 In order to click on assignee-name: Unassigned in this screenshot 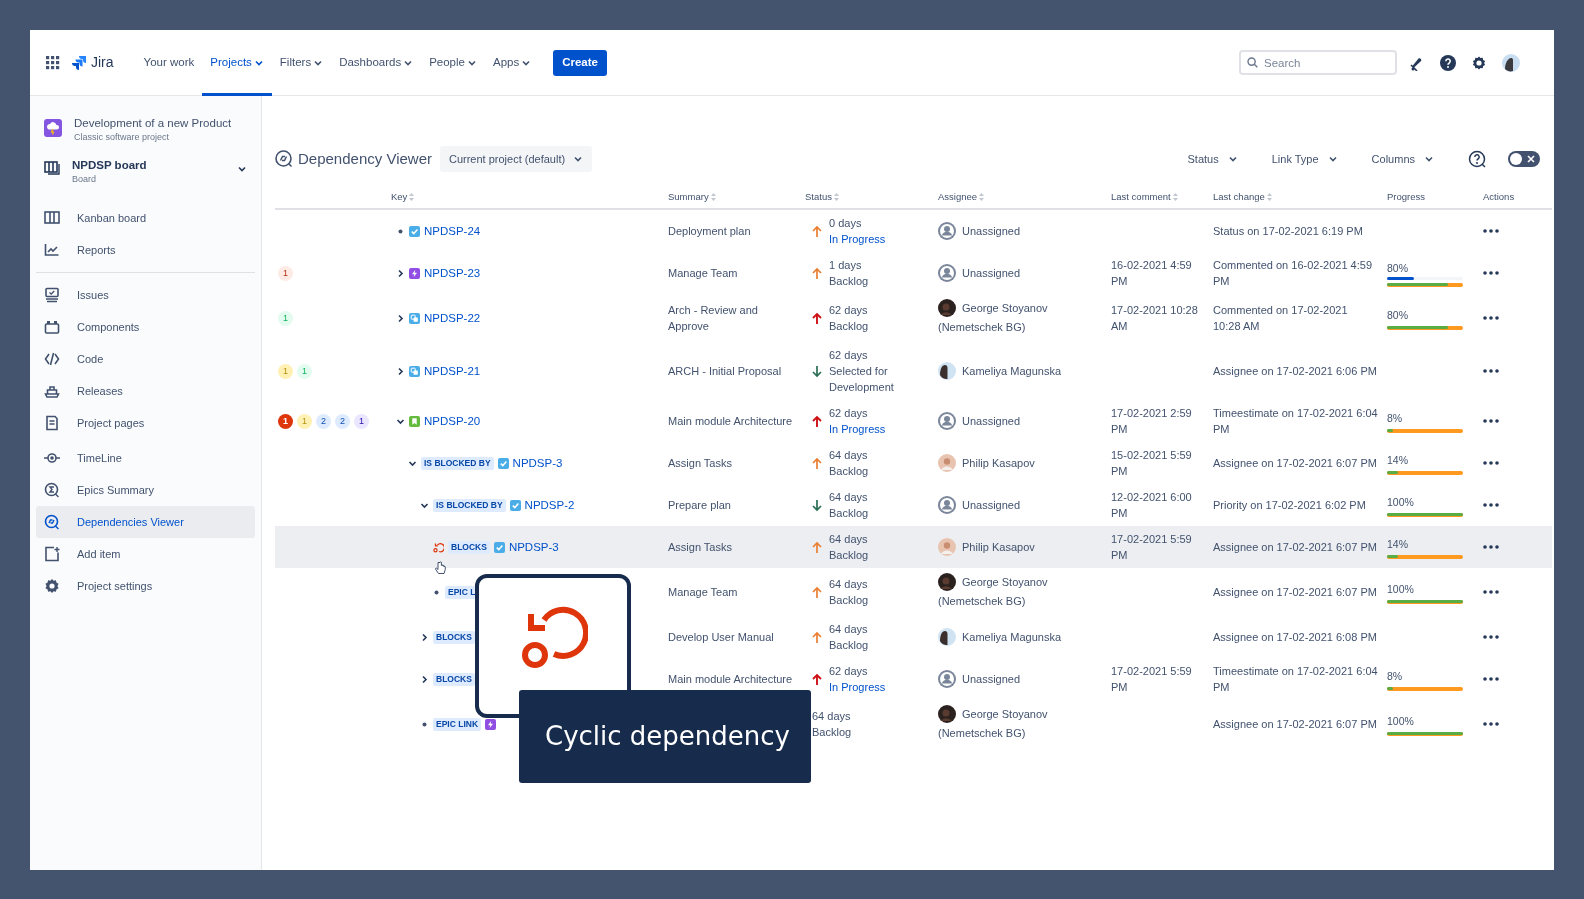, I will do `click(991, 420)`.